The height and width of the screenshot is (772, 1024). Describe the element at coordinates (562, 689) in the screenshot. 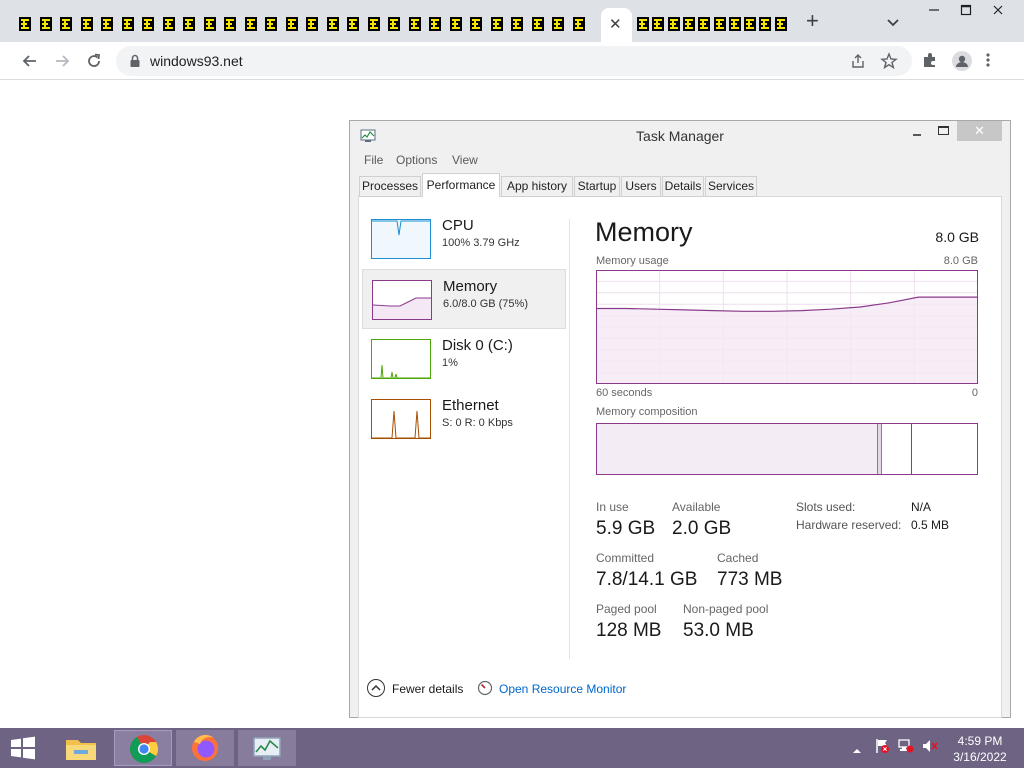

I see `resource-monitor-label: Open Resource Monitor` at that location.